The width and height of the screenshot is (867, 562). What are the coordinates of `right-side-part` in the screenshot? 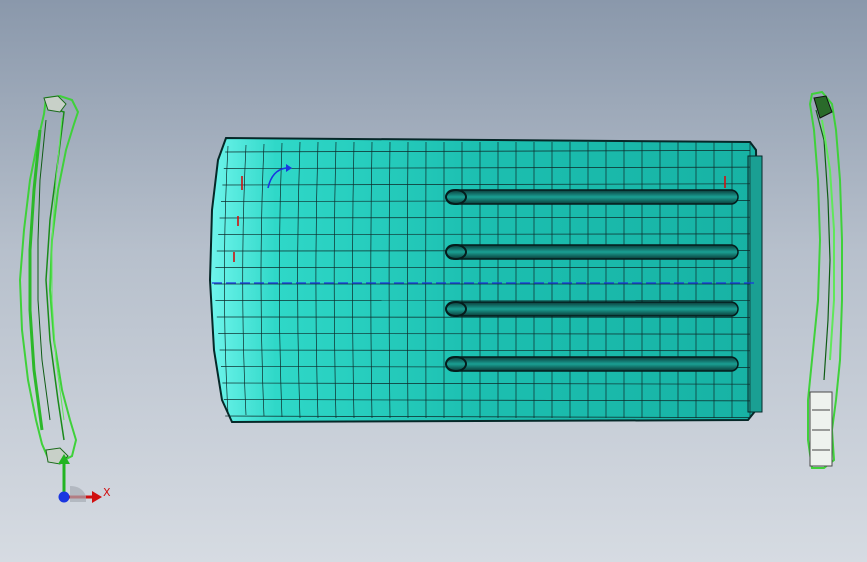 It's located at (825, 279).